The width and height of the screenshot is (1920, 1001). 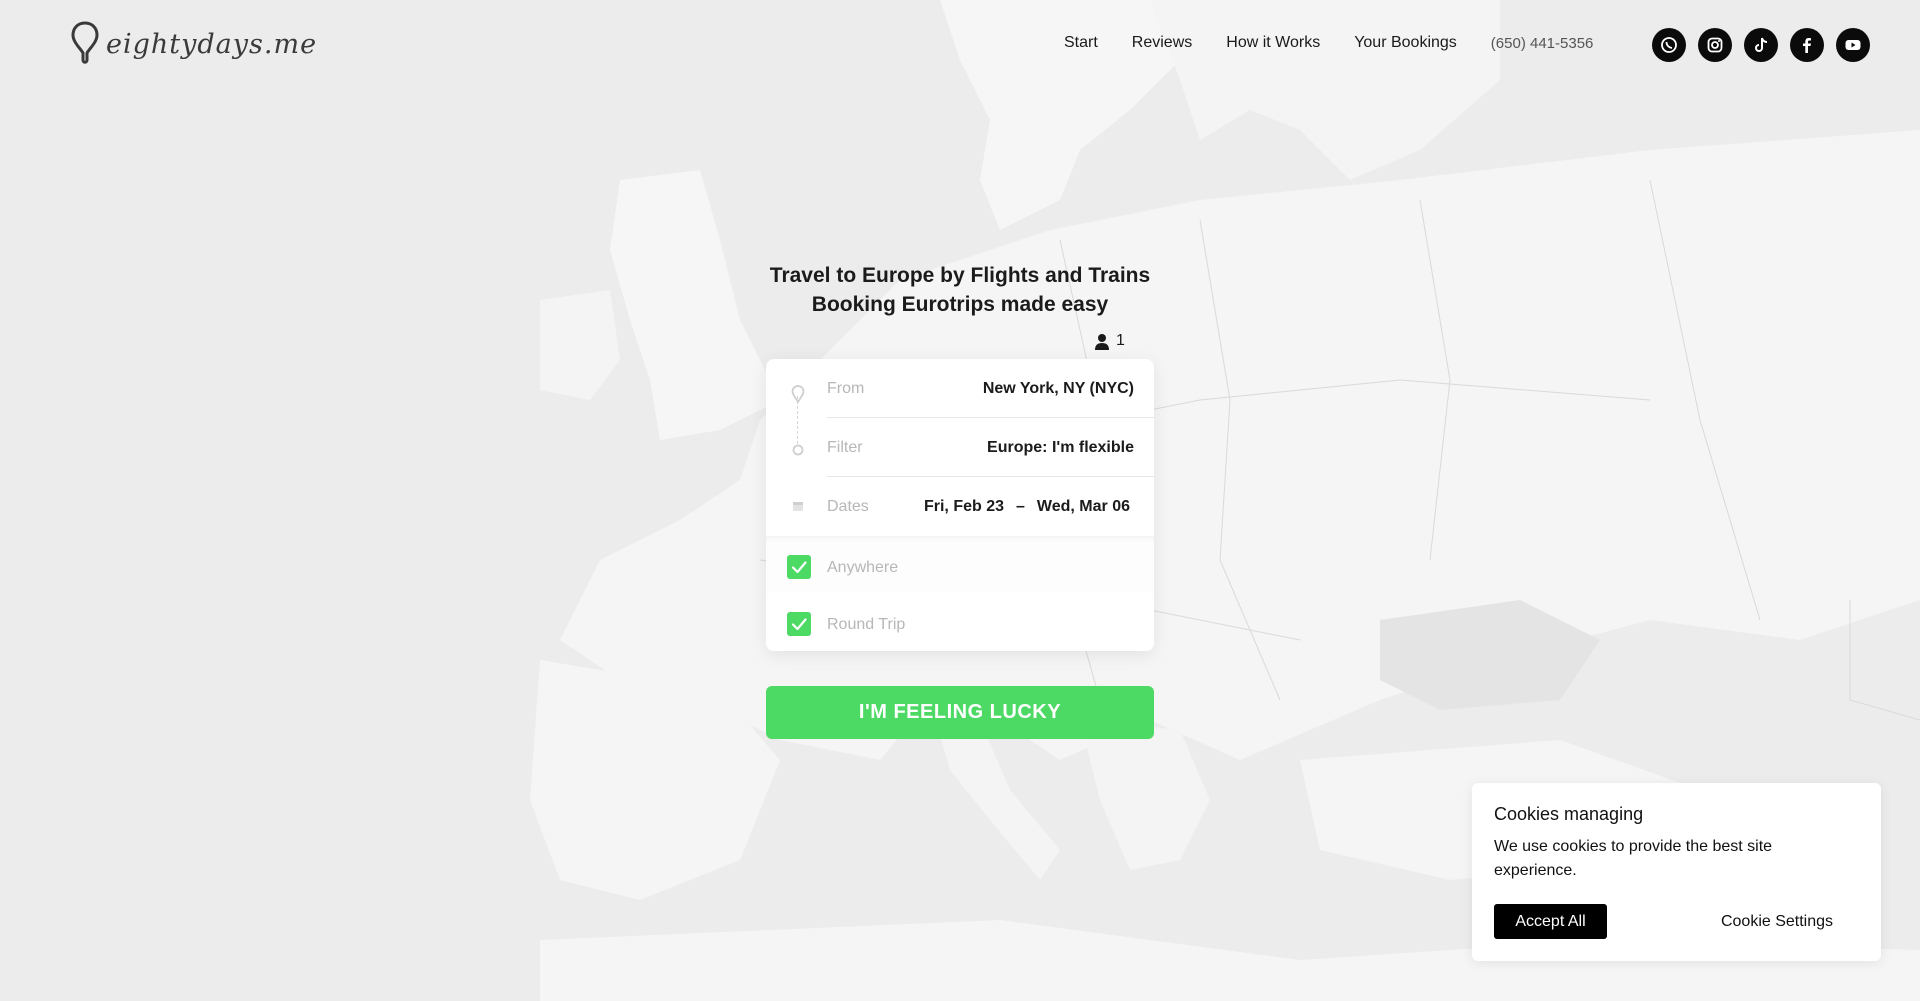 What do you see at coordinates (863, 567) in the screenshot?
I see `anywhere-label: Anywhere` at bounding box center [863, 567].